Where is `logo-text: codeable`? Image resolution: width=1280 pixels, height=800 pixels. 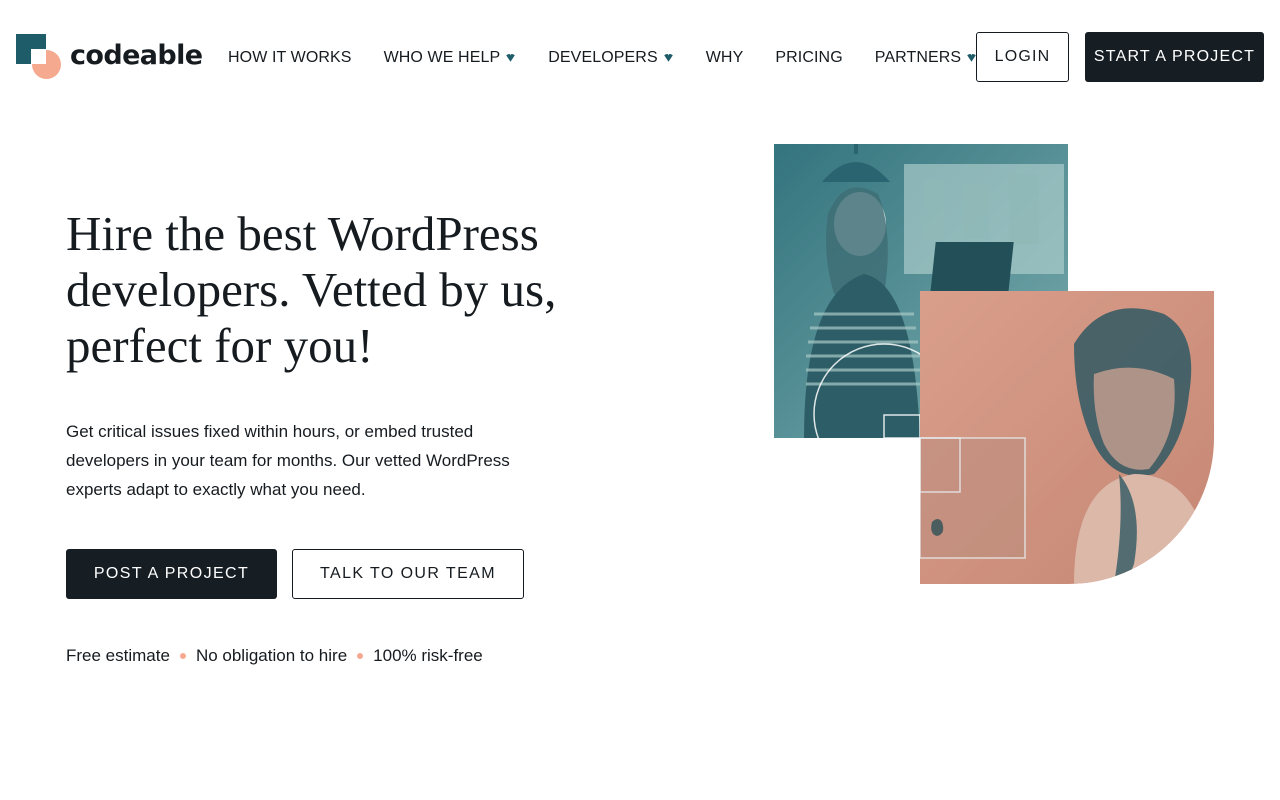 logo-text: codeable is located at coordinates (136, 55).